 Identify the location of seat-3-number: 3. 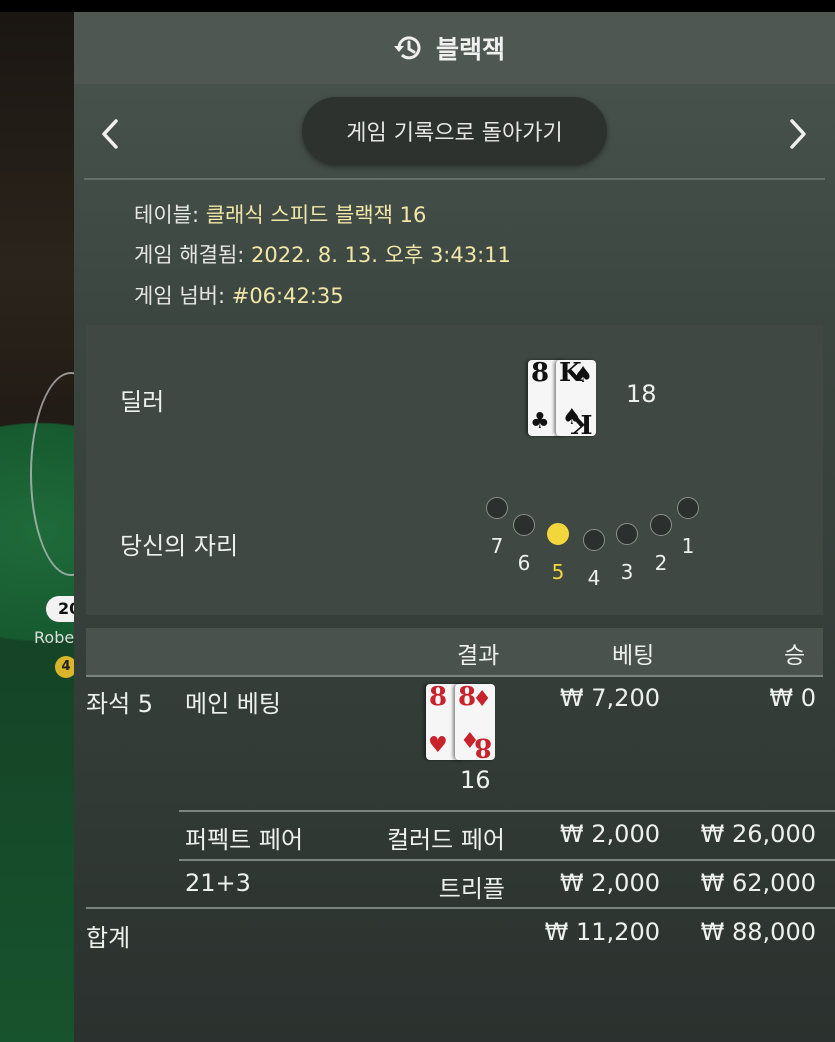
(627, 572).